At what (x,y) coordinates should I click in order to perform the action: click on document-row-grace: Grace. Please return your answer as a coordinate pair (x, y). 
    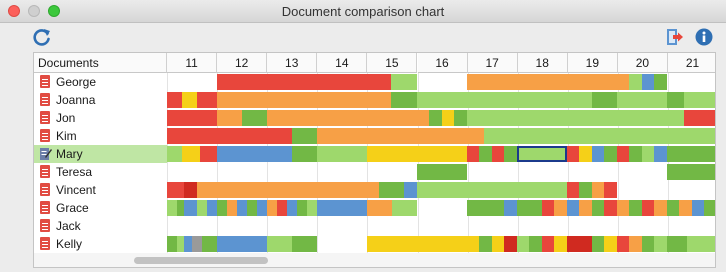
    Looking at the image, I should click on (100, 208).